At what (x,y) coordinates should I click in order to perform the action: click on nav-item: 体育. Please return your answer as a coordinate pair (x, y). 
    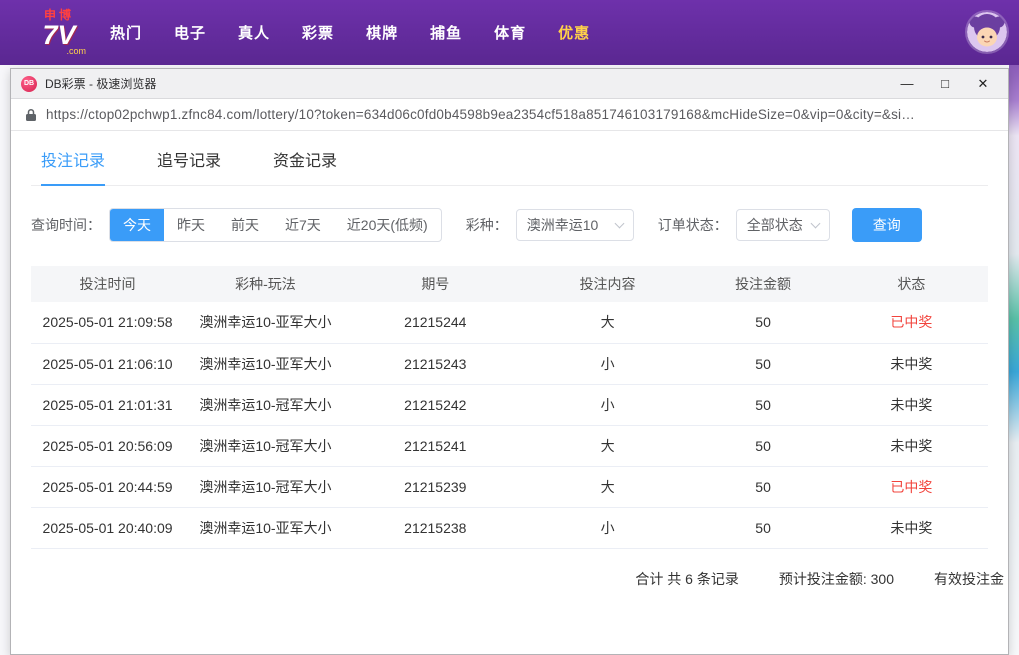
    Looking at the image, I should click on (510, 32).